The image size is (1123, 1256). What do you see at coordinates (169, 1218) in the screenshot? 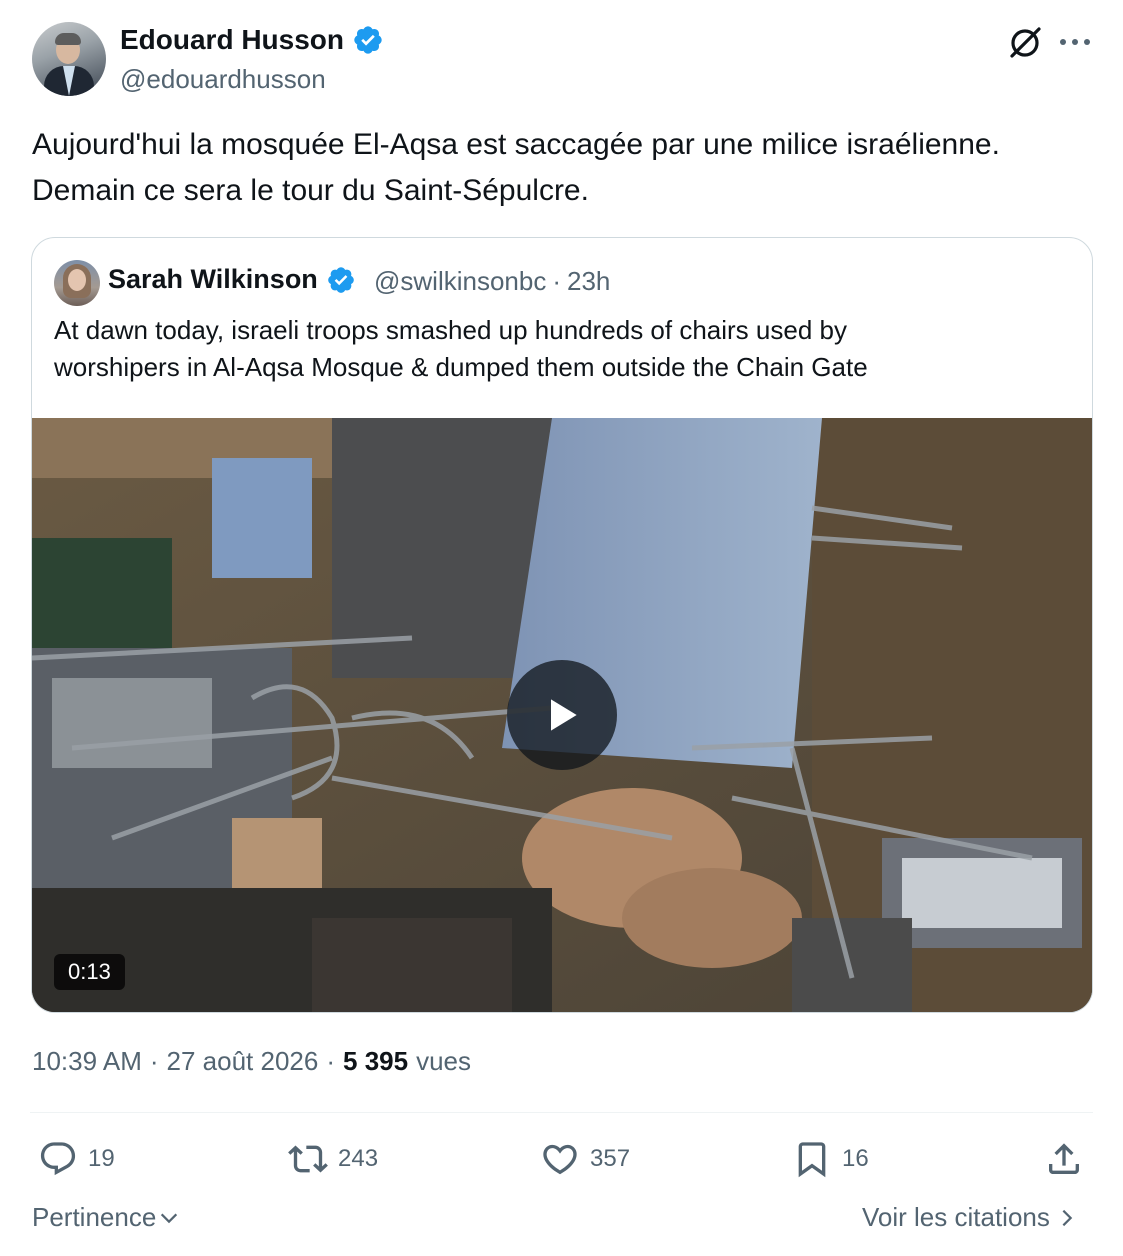
I see `chevron-down-icon` at bounding box center [169, 1218].